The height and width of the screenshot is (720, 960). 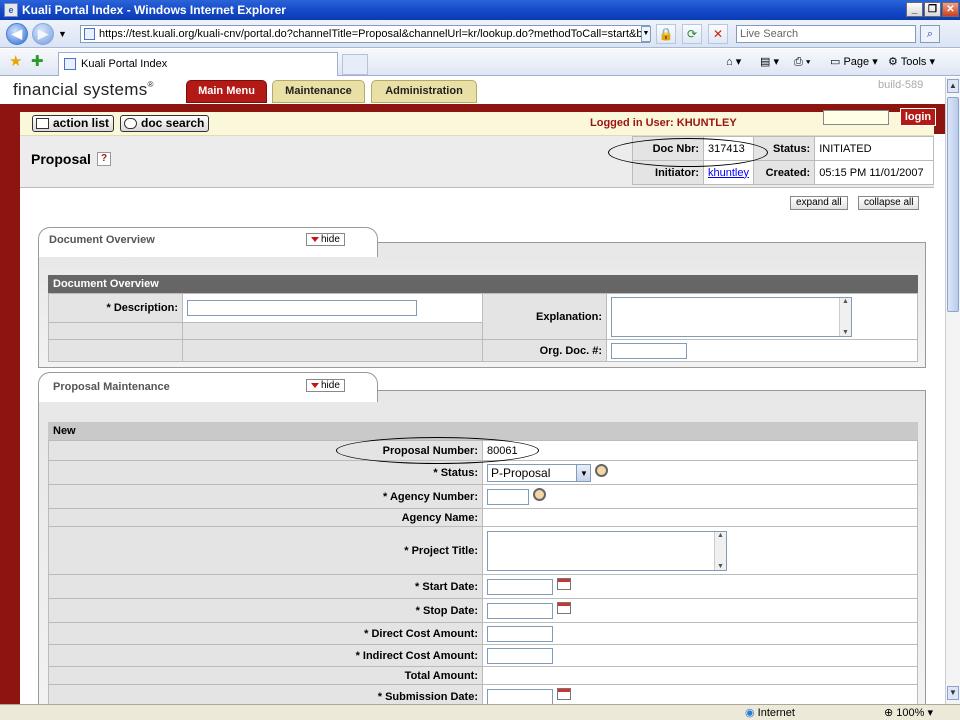 What do you see at coordinates (845, 316) in the screenshot?
I see `explanation-scrollbar` at bounding box center [845, 316].